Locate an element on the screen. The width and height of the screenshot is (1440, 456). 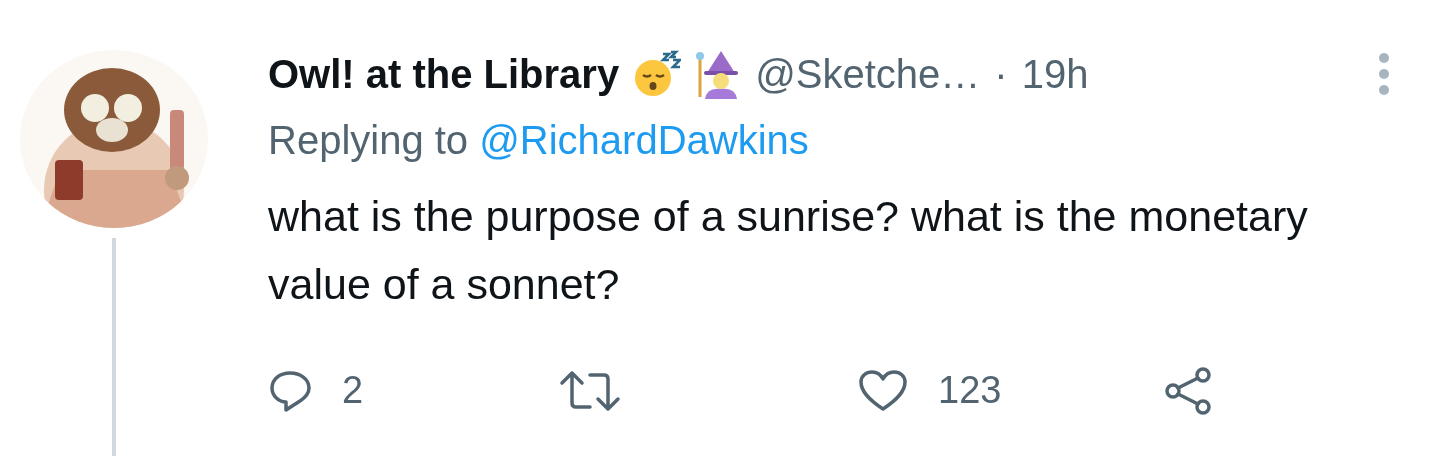
reply-context: Replying to @RichardDawkins is located at coordinates (539, 140).